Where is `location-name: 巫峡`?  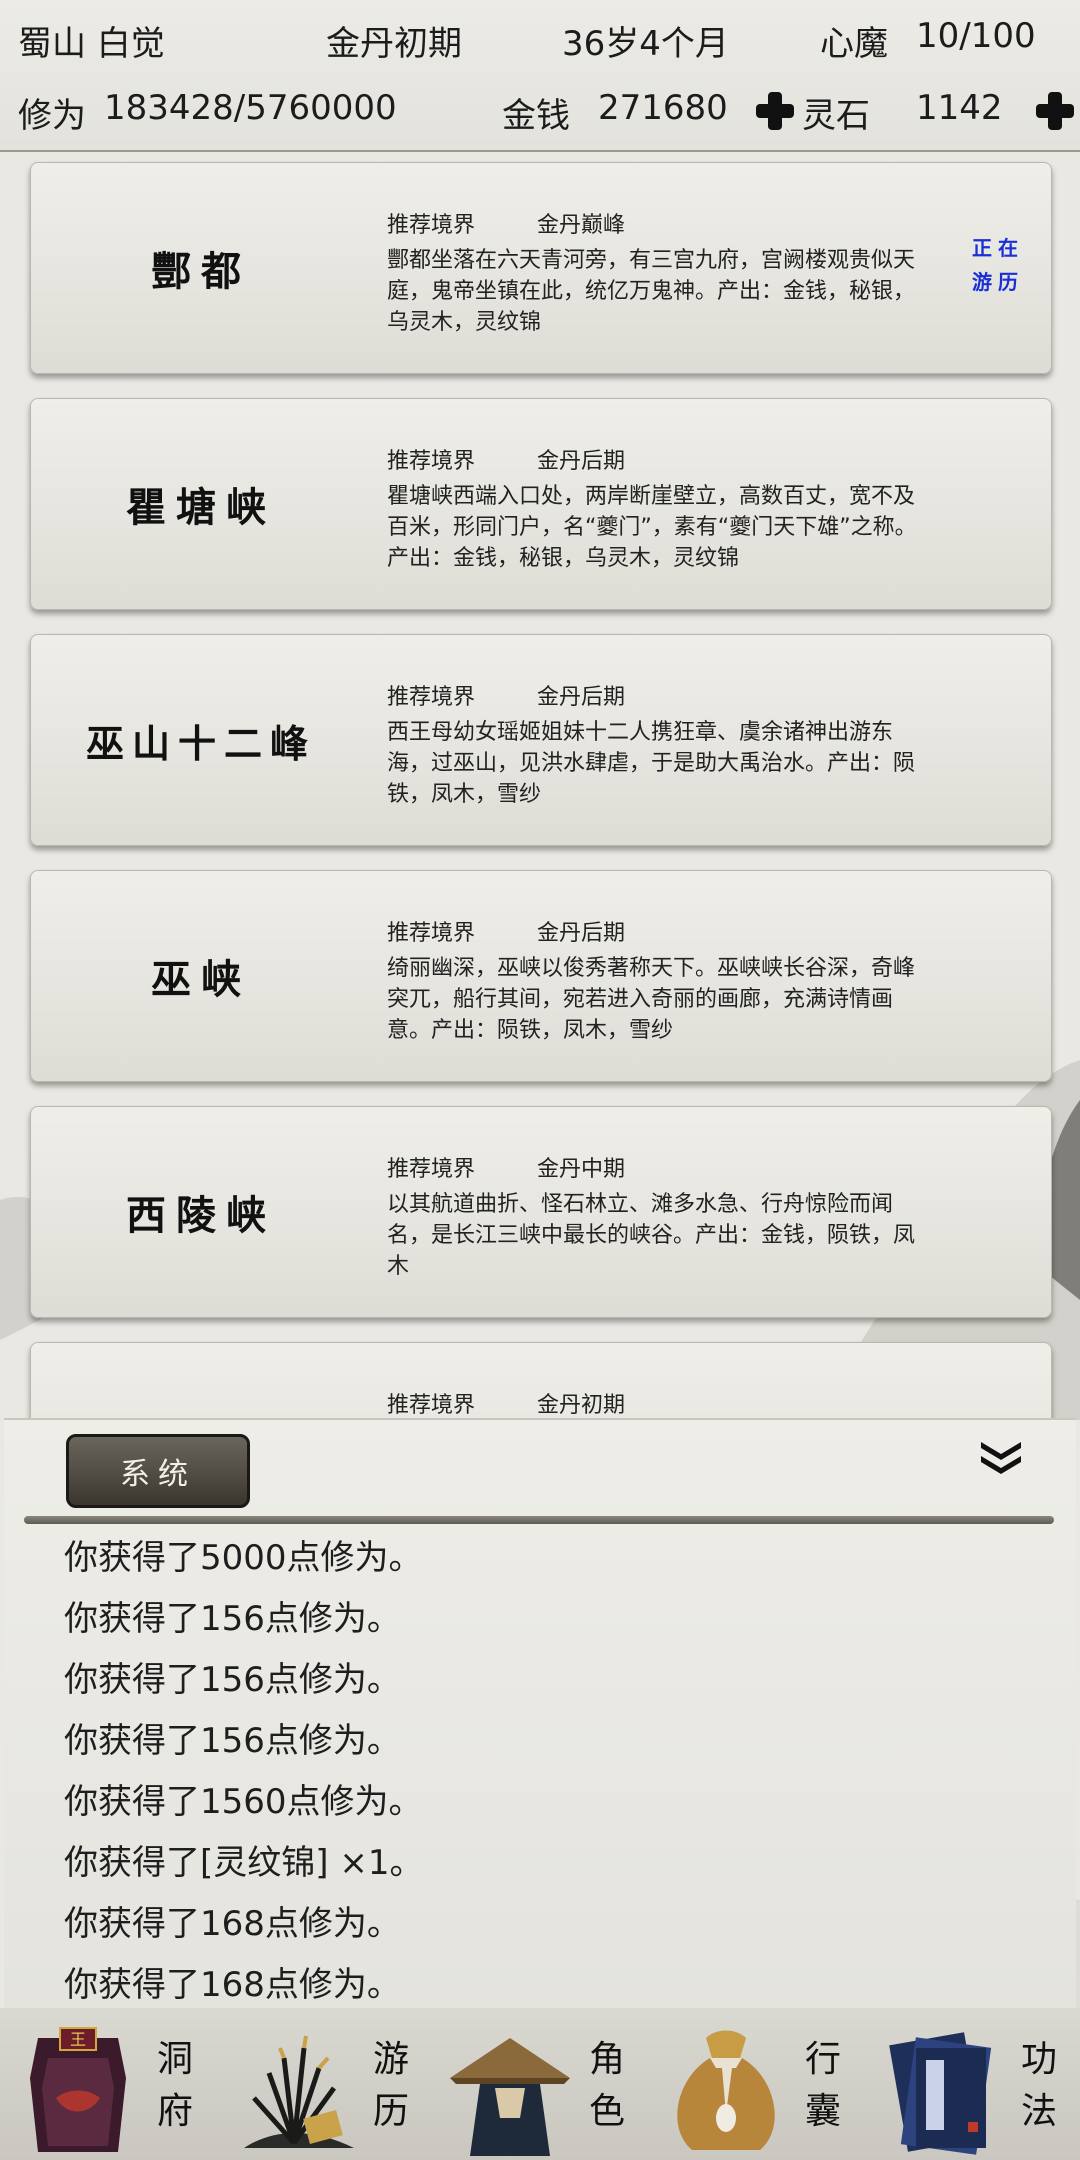 location-name: 巫峡 is located at coordinates (201, 979).